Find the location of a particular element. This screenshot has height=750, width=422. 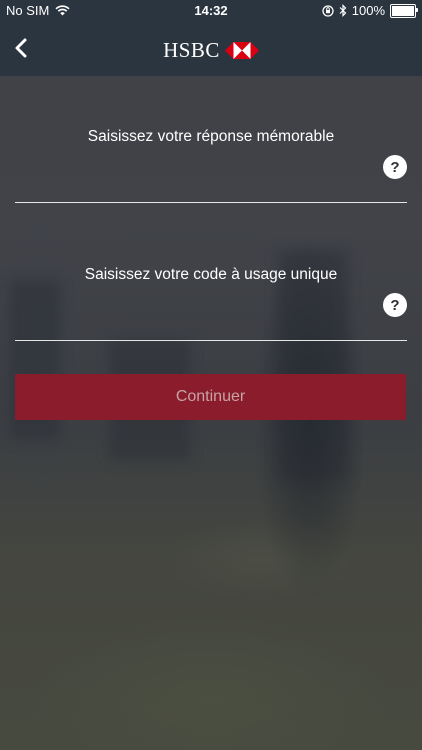

status-right: 100% is located at coordinates (370, 10).